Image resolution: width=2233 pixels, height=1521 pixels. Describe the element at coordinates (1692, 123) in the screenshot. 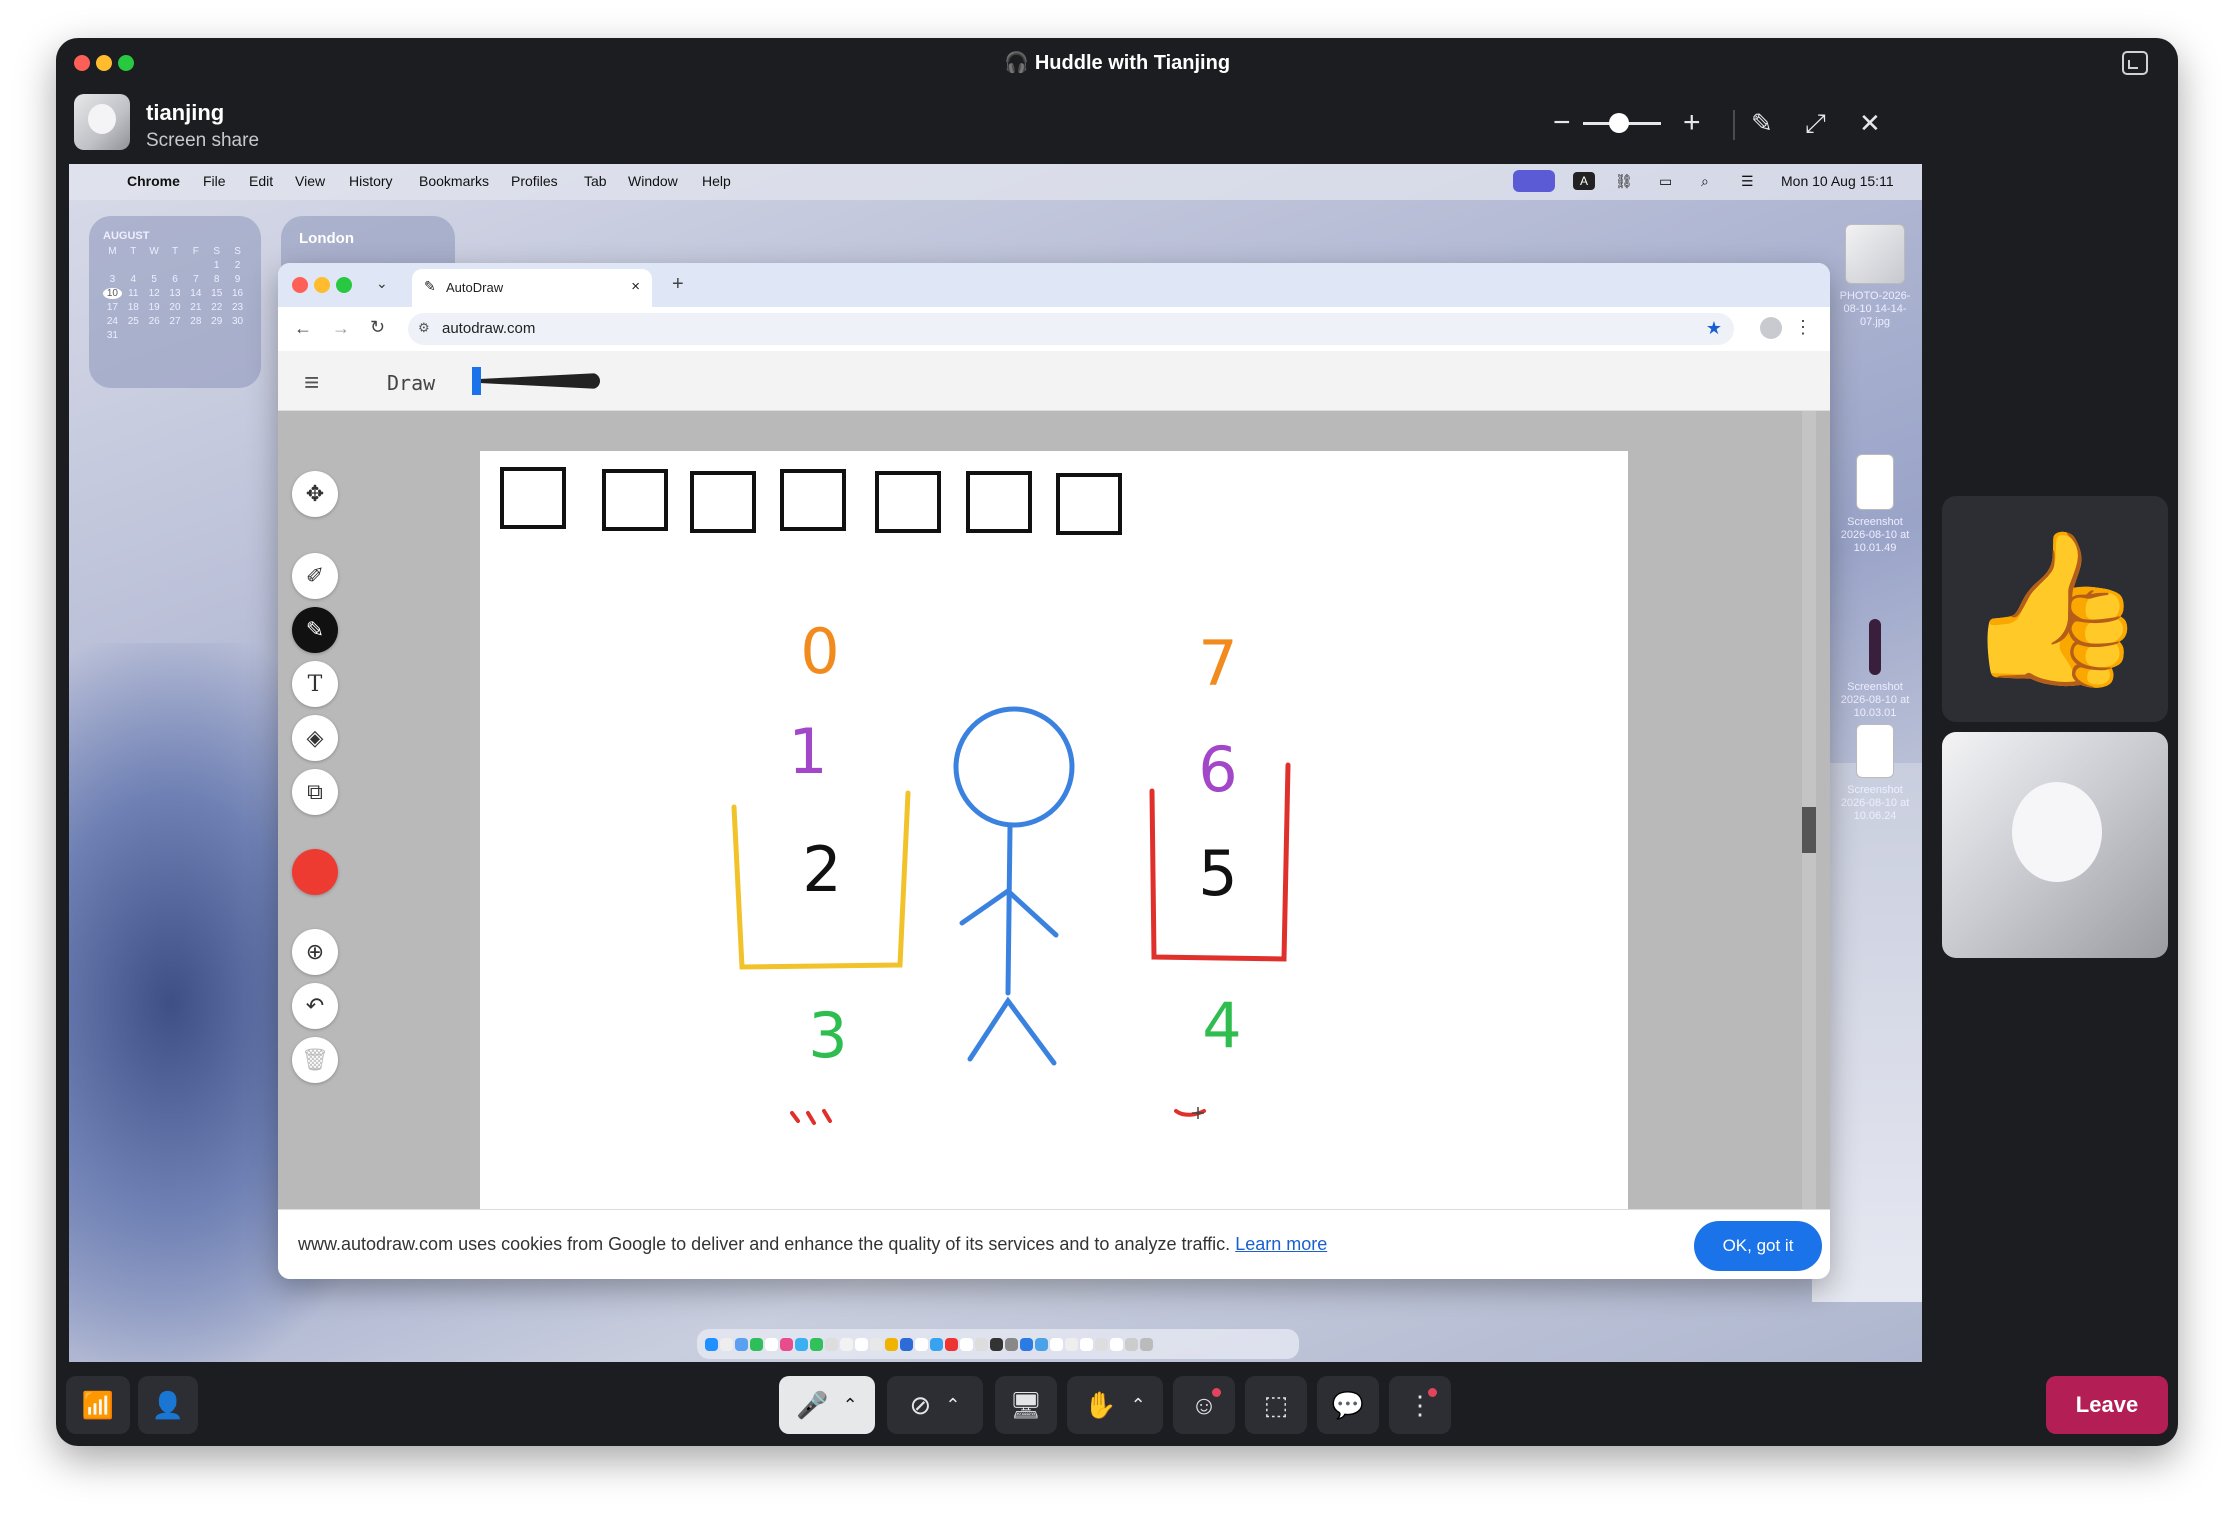

I see `zoom-in-icon: +` at that location.